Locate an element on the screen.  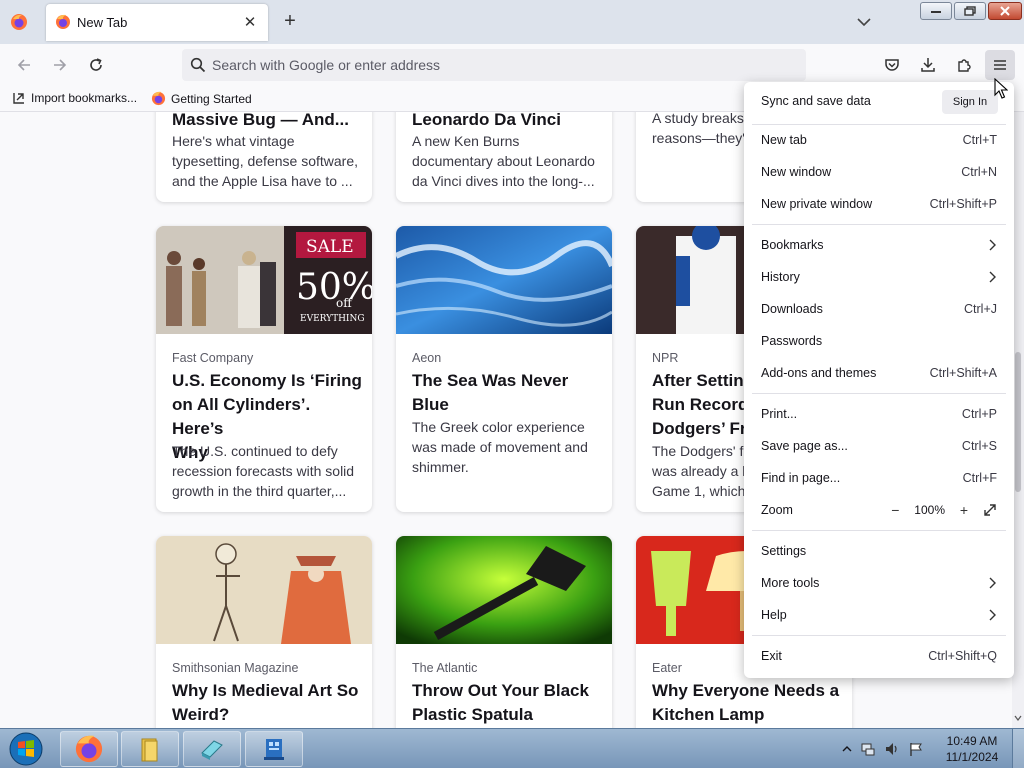
reload-icon is located at coordinates (96, 64).